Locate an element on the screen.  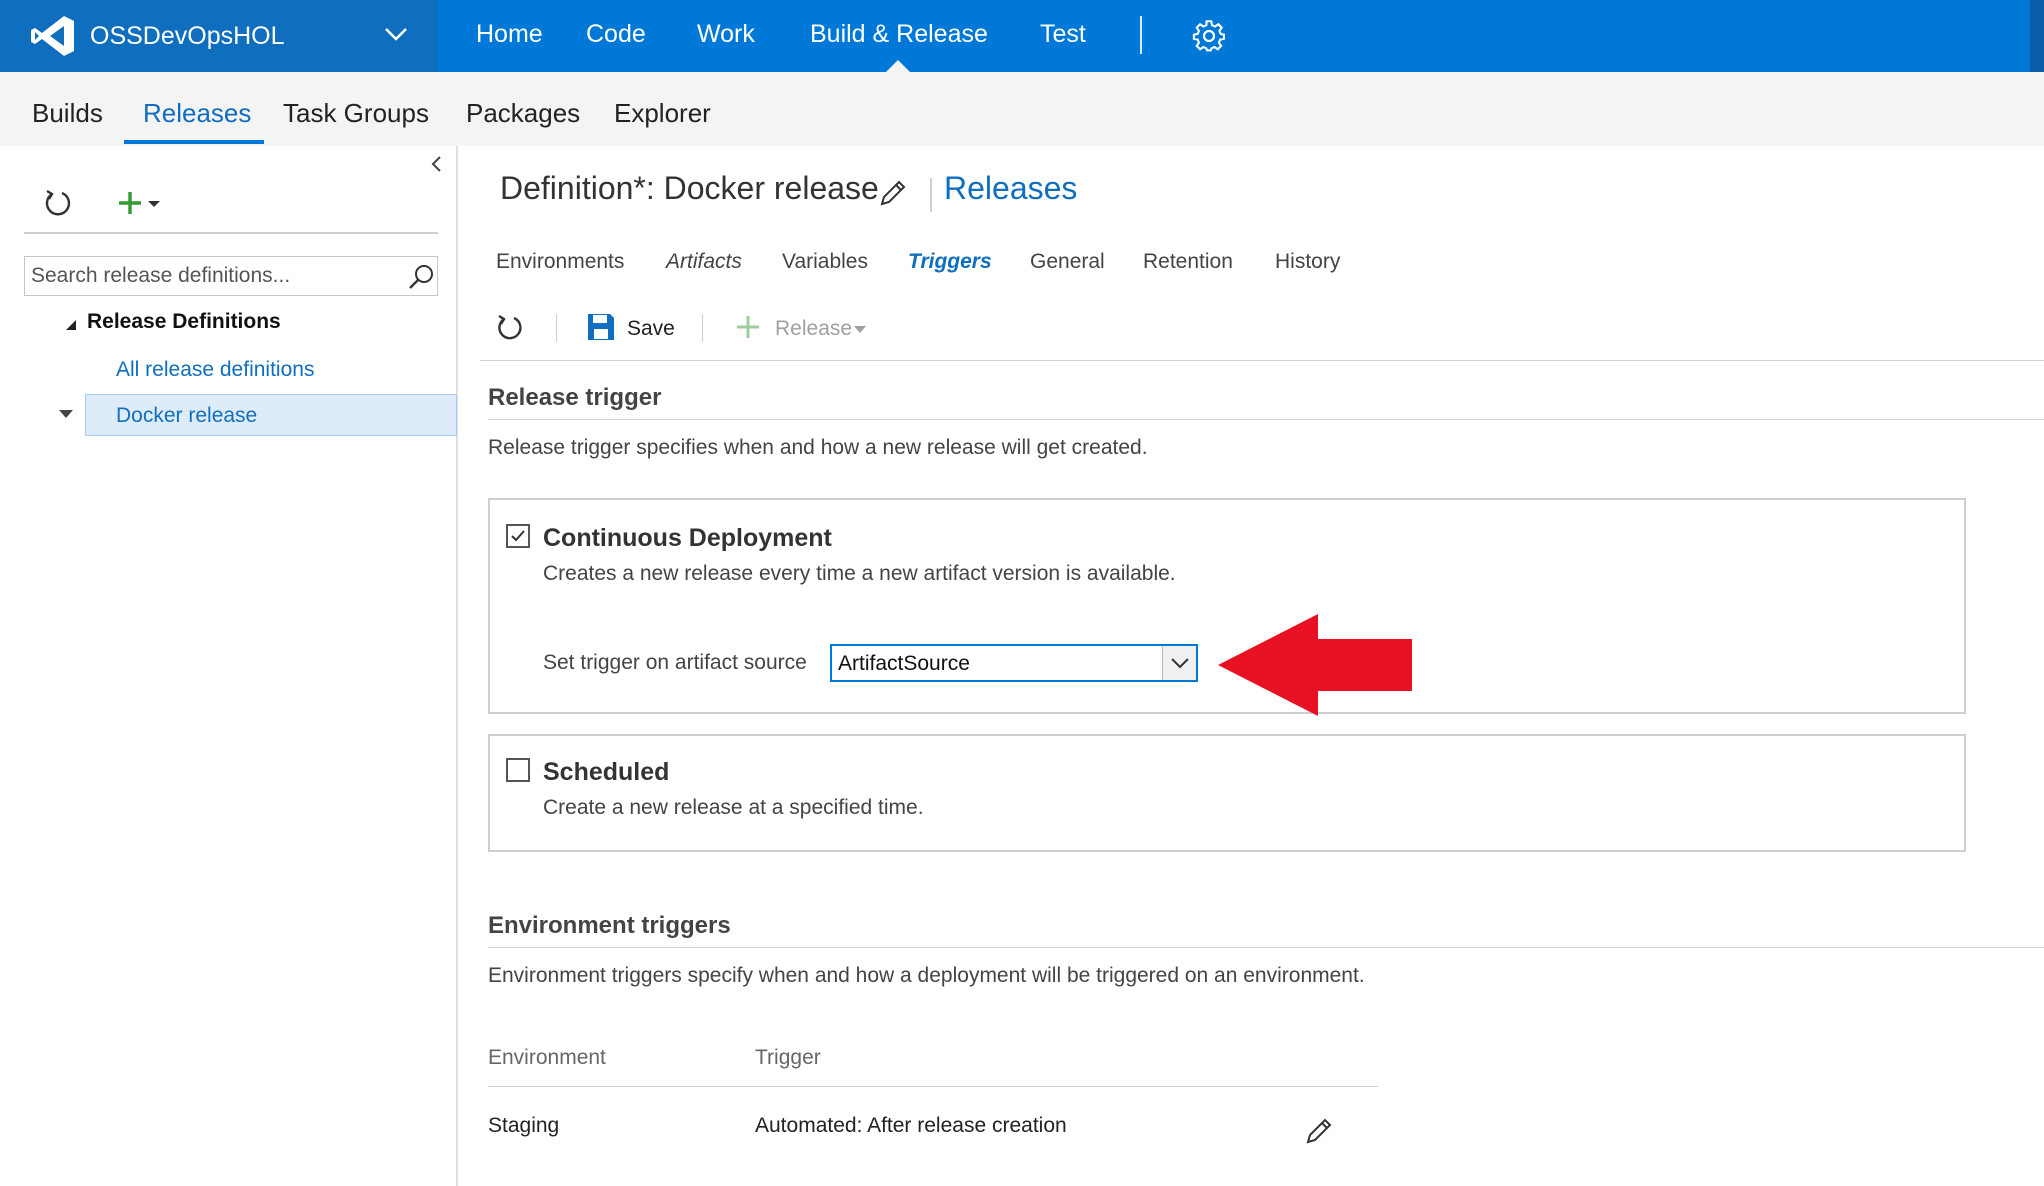
top-nav-home: Home is located at coordinates (509, 34).